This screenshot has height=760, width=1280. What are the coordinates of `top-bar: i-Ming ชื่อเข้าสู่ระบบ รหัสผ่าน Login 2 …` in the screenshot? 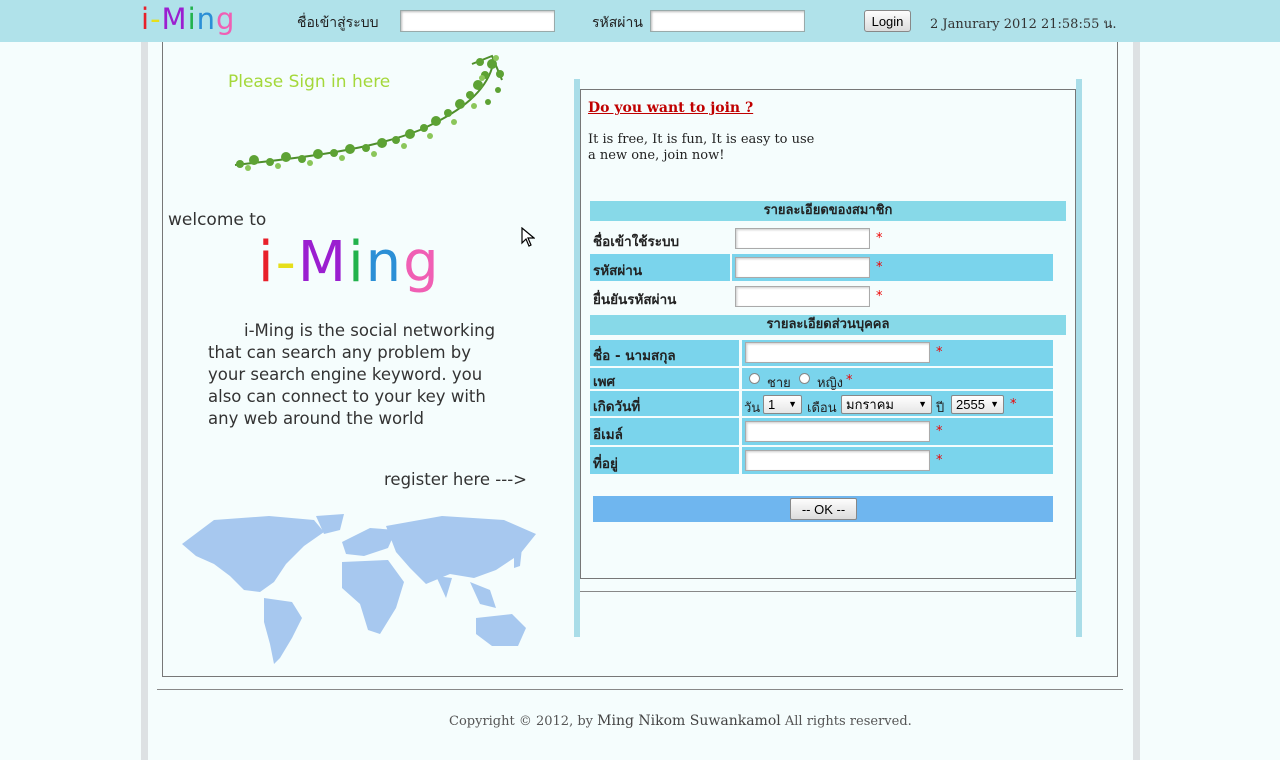 It's located at (640, 21).